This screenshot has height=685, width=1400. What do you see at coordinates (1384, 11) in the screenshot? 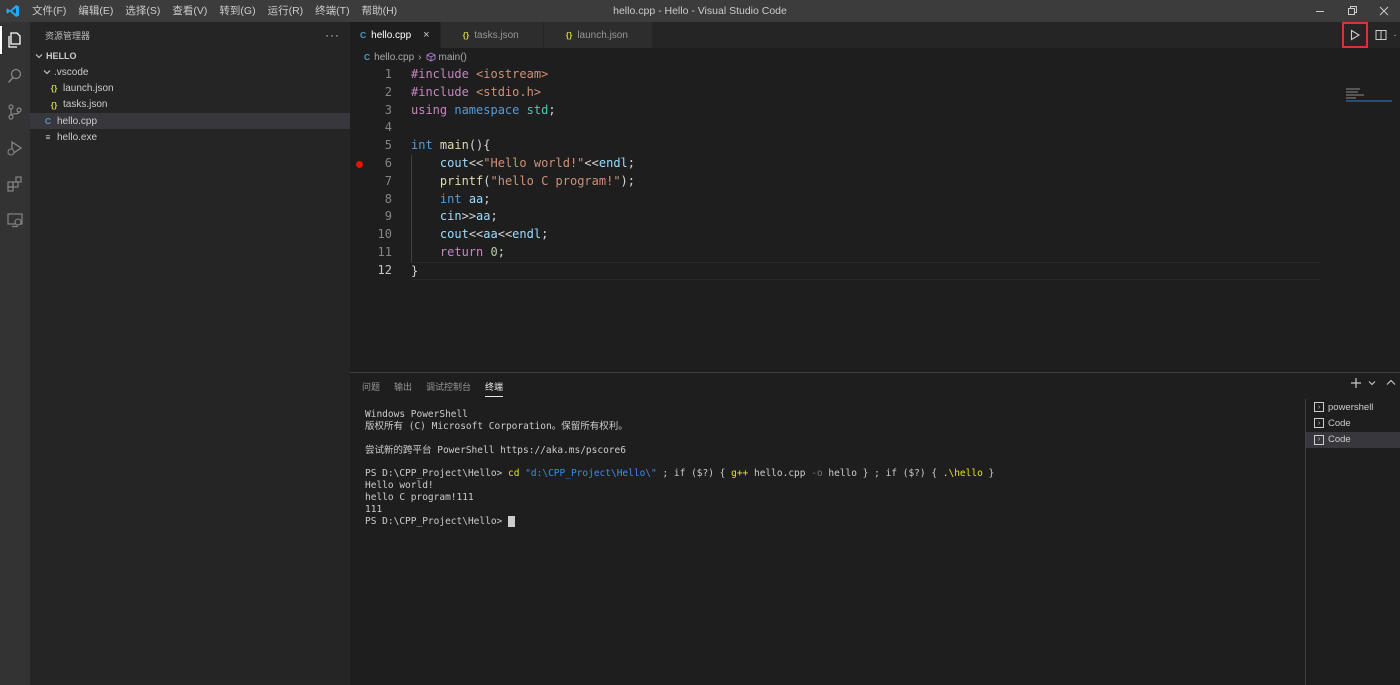
I see `close-window-button` at bounding box center [1384, 11].